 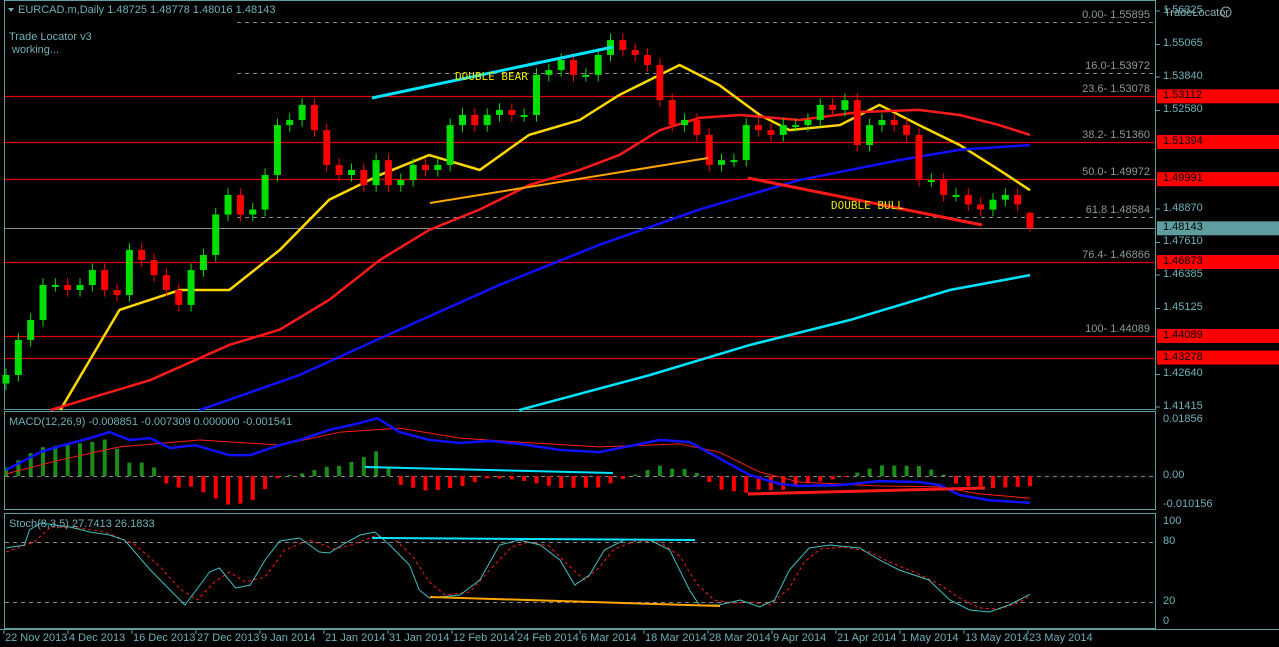 What do you see at coordinates (1183, 334) in the screenshot?
I see `price-box-label: 1.44089` at bounding box center [1183, 334].